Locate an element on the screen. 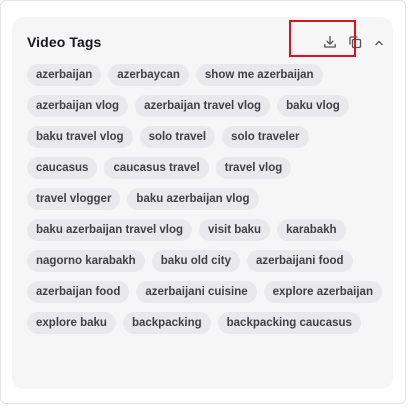 This screenshot has width=420, height=417. tag-chip: explore baku is located at coordinates (71, 323).